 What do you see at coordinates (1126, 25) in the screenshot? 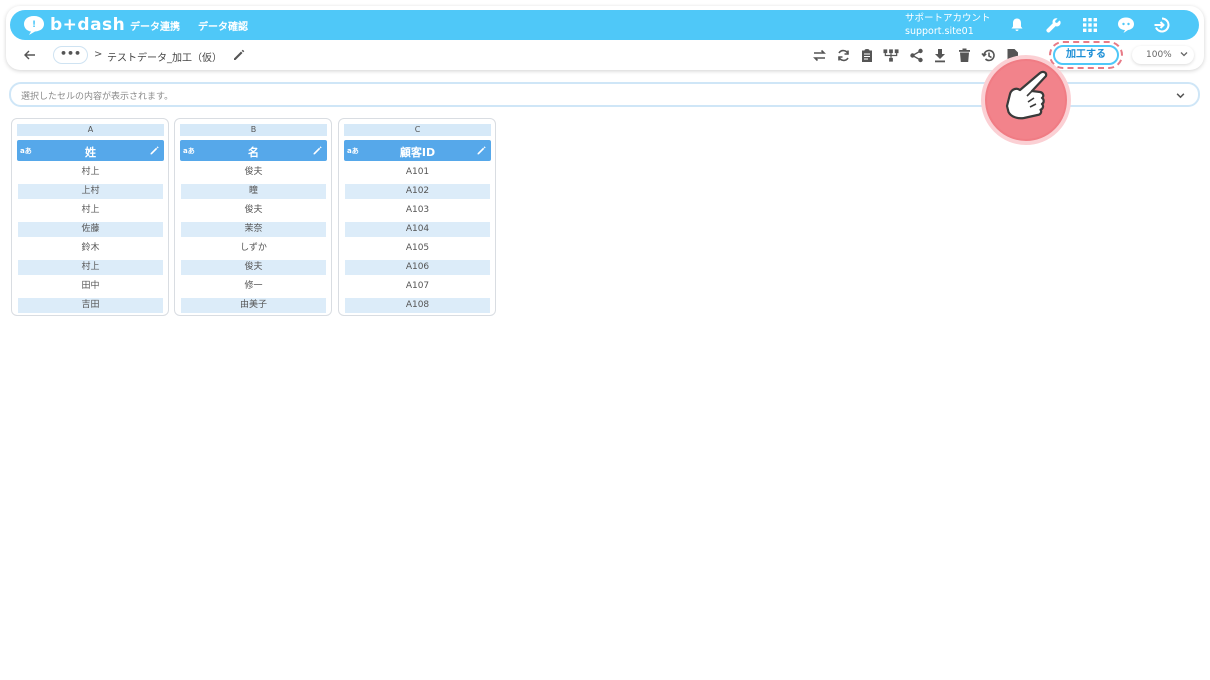
I see `chat-bot-icon` at bounding box center [1126, 25].